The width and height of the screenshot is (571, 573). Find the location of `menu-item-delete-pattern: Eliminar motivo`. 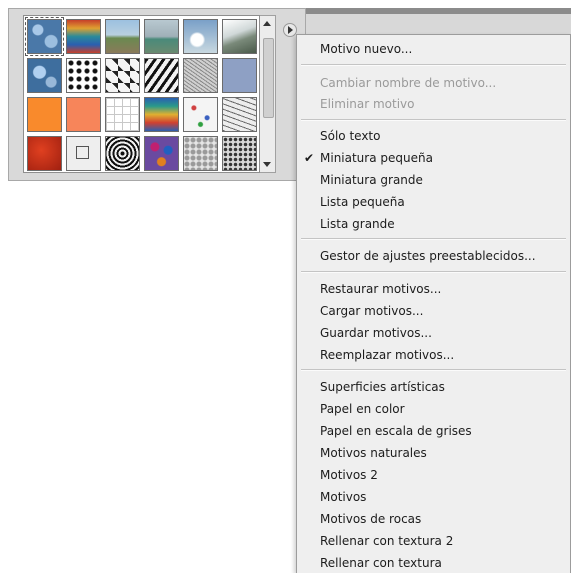

menu-item-delete-pattern: Eliminar motivo is located at coordinates (367, 104).